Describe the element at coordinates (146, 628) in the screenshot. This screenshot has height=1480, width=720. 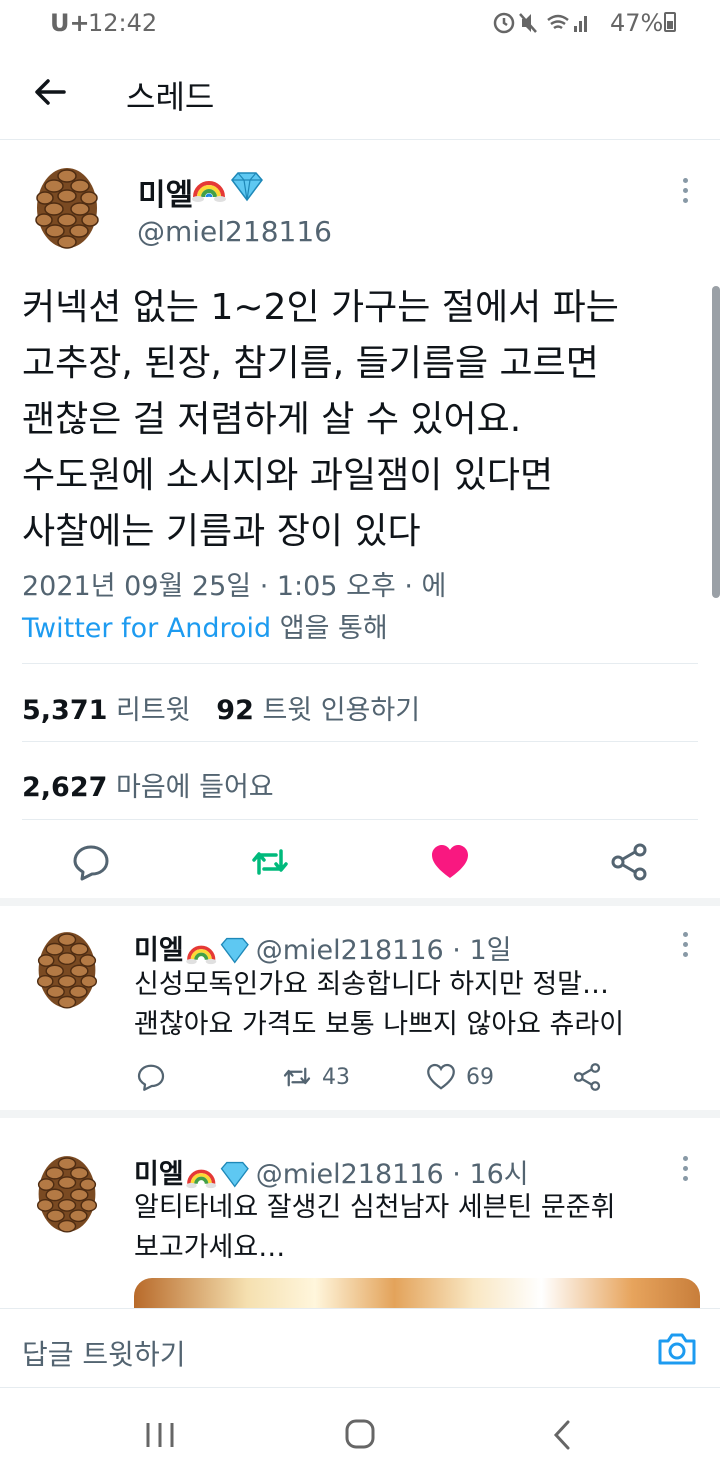
I see `source-link: Twitter for Android` at that location.